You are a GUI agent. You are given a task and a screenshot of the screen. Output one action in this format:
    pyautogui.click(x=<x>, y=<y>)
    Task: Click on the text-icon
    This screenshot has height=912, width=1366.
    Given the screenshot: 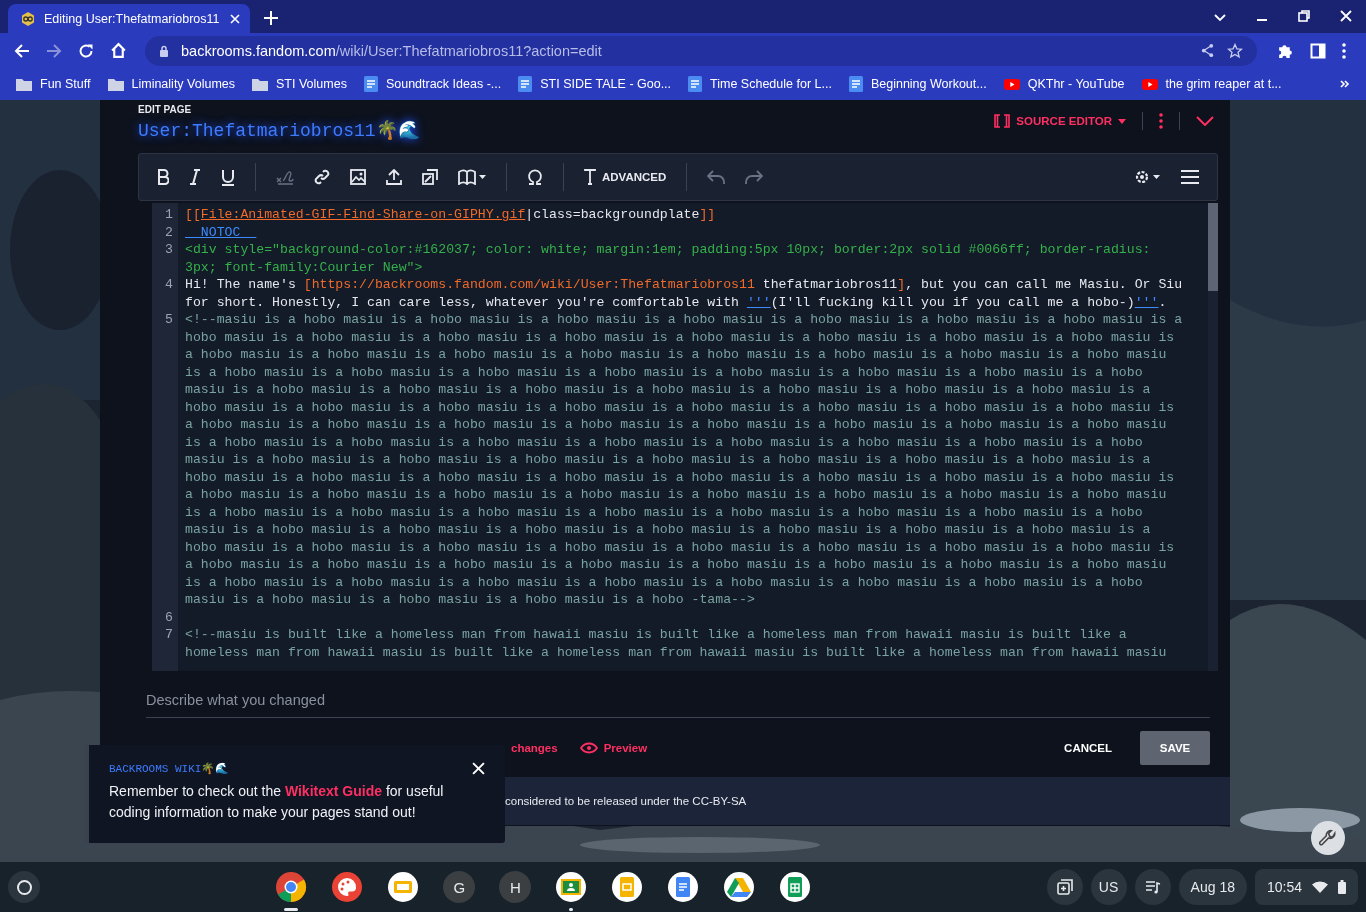 What is the action you would take?
    pyautogui.click(x=590, y=177)
    